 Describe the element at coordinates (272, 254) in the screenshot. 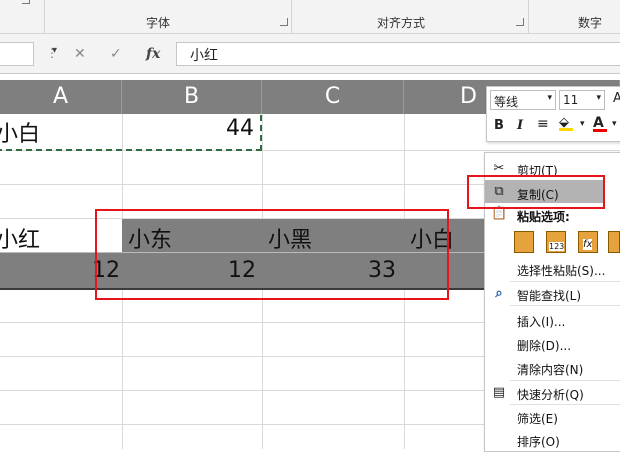

I see `annotation-selection-box` at that location.